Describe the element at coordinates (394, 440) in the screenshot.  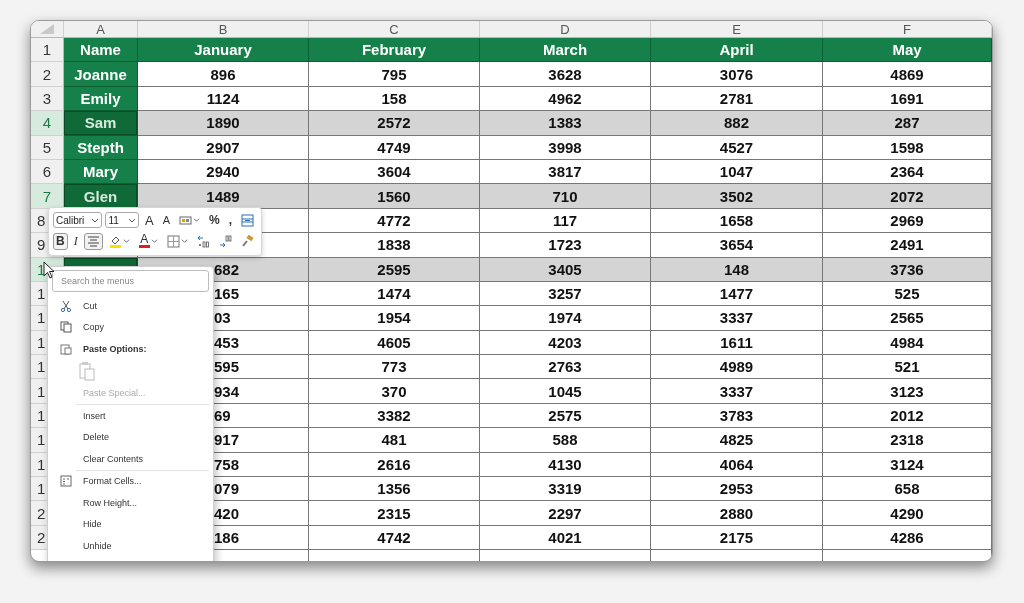
I see `table-cell: 481` at that location.